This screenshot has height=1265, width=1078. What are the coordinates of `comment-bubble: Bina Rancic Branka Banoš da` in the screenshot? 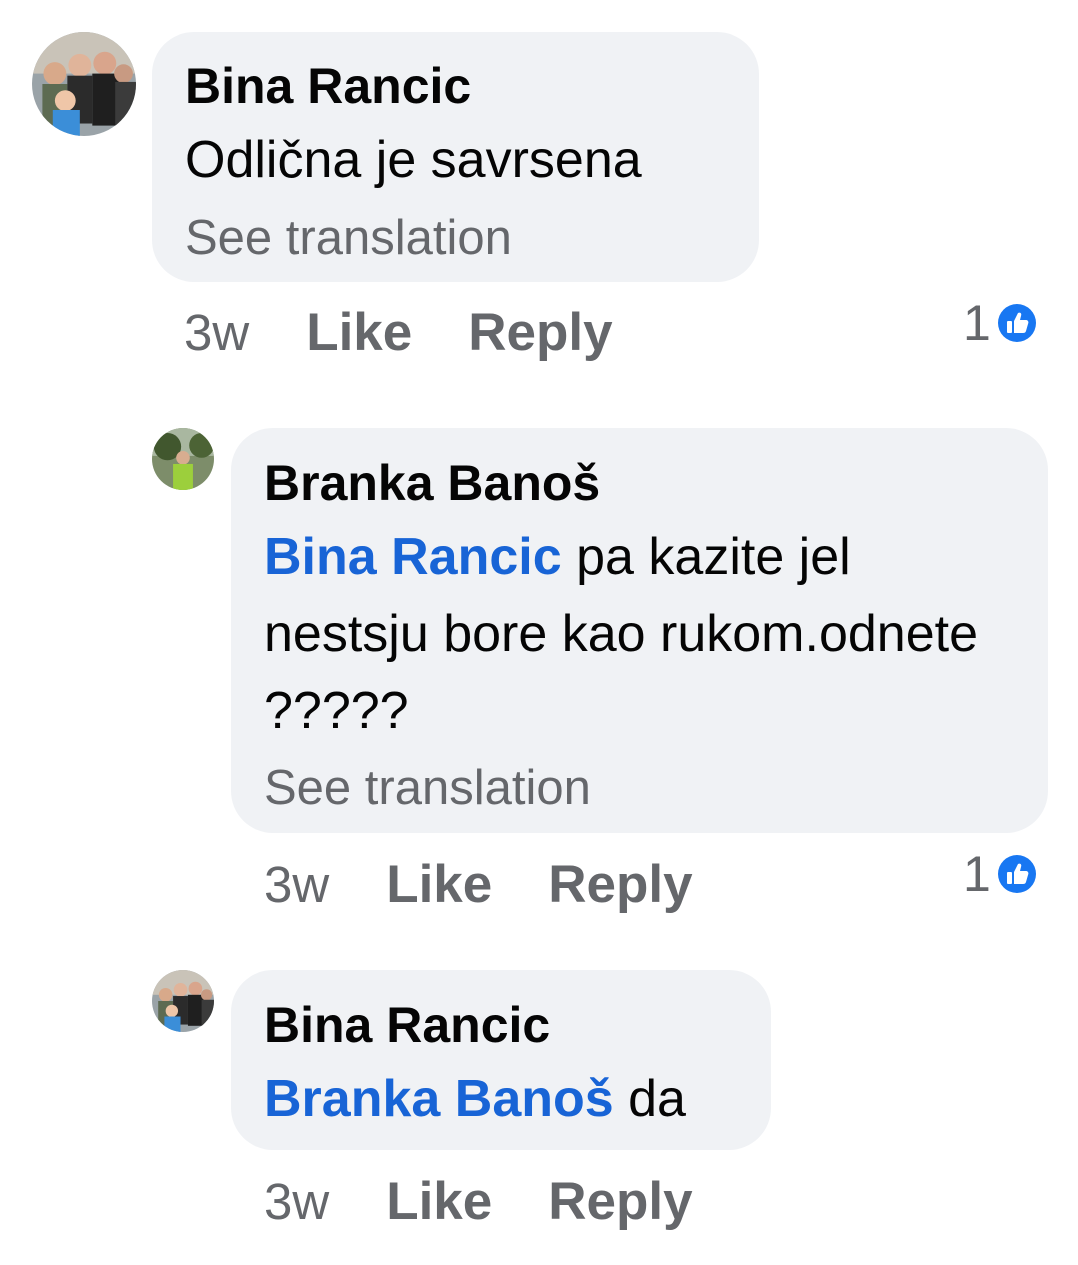 It's located at (501, 1060).